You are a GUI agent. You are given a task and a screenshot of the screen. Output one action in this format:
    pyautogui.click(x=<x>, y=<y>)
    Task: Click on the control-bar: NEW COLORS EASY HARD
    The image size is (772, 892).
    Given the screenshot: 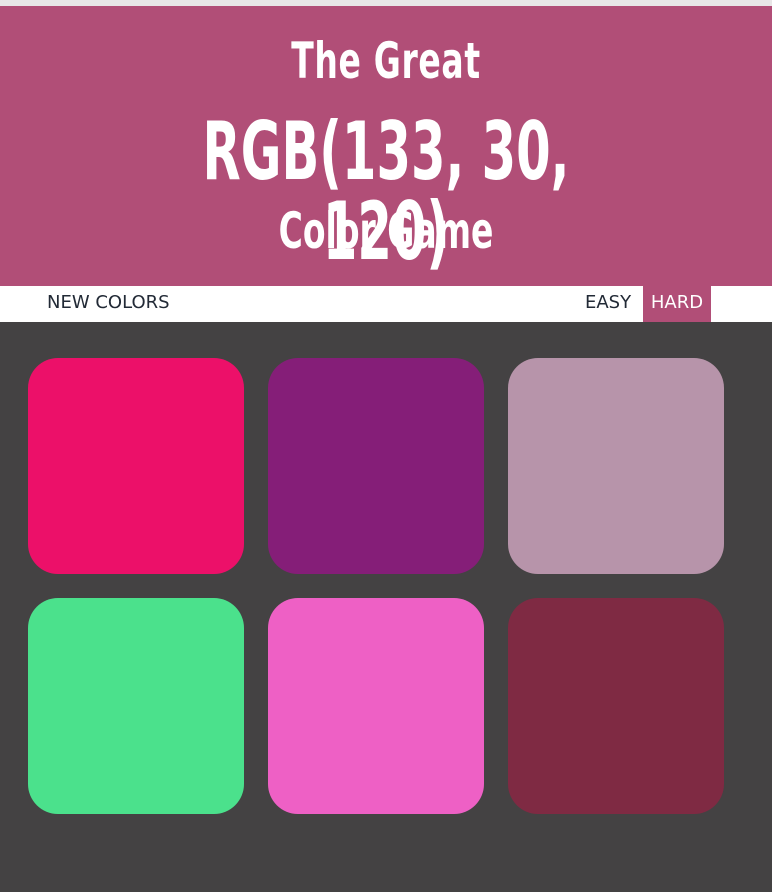 What is the action you would take?
    pyautogui.click(x=386, y=304)
    